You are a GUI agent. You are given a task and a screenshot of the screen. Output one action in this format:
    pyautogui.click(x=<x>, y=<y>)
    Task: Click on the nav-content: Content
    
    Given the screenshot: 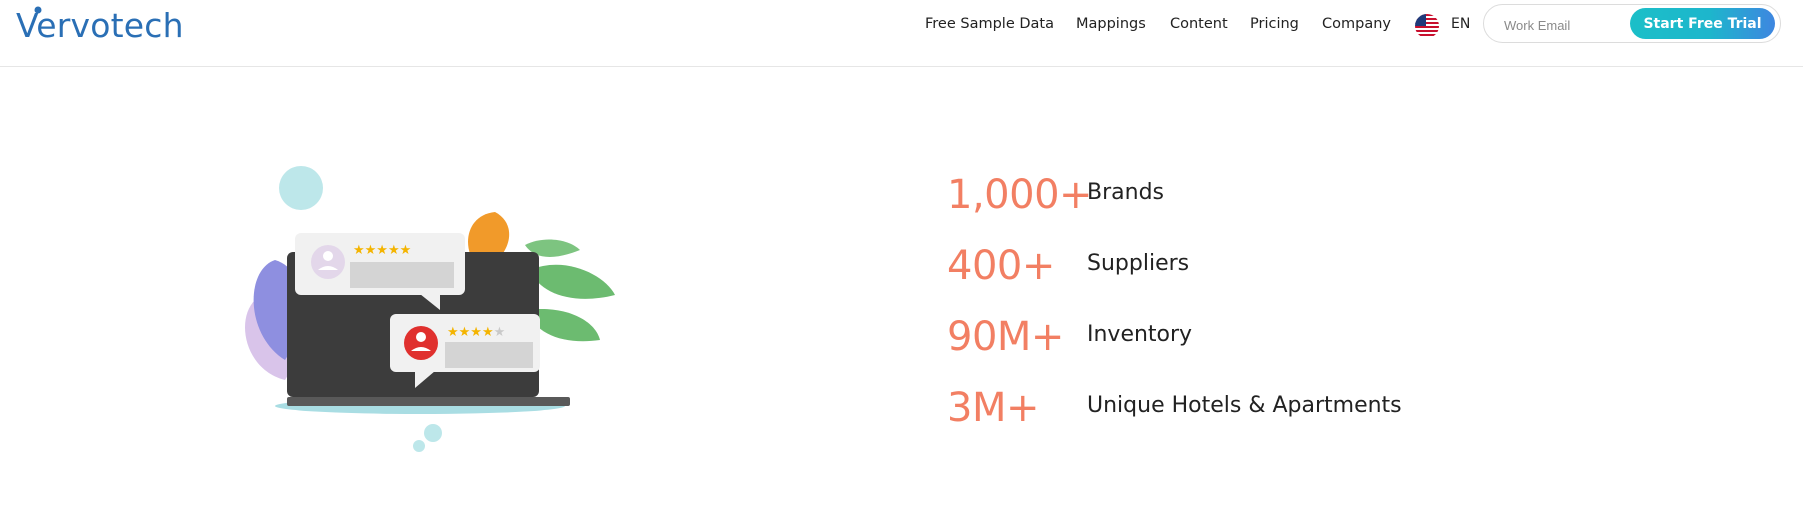 What is the action you would take?
    pyautogui.click(x=1199, y=24)
    